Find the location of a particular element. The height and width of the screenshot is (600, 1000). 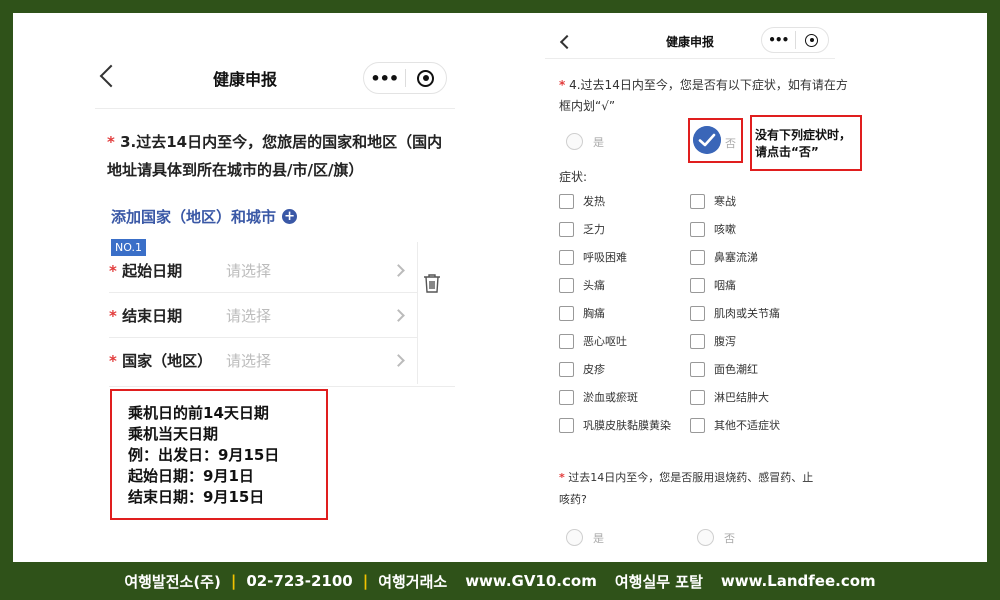

symptom-item: 淤血或瘀斑 is located at coordinates (615, 397).